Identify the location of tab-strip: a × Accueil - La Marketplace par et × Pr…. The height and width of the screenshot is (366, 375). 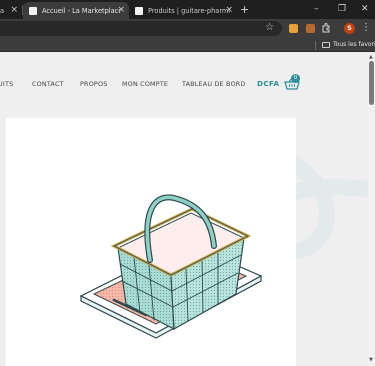
(187, 9).